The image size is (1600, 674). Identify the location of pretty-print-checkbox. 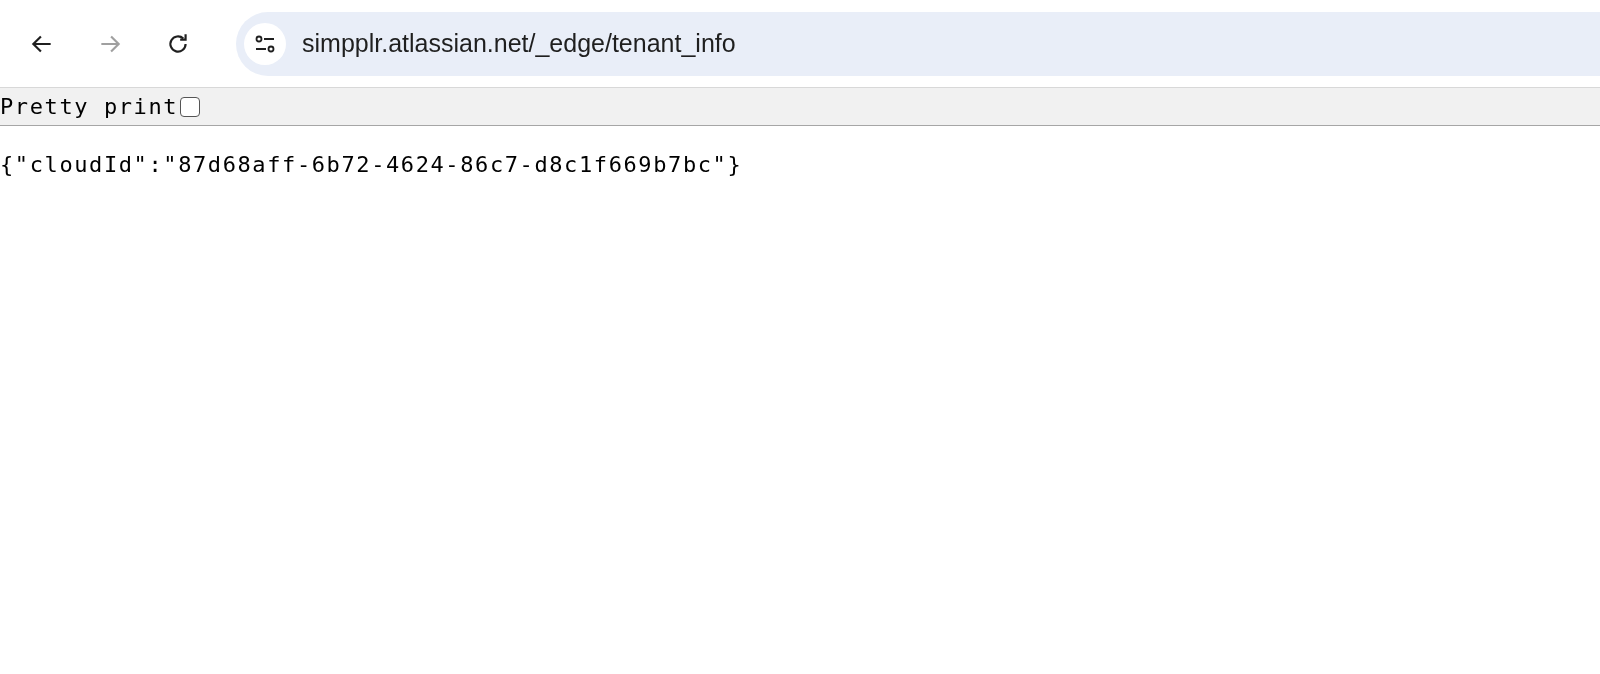
(190, 106).